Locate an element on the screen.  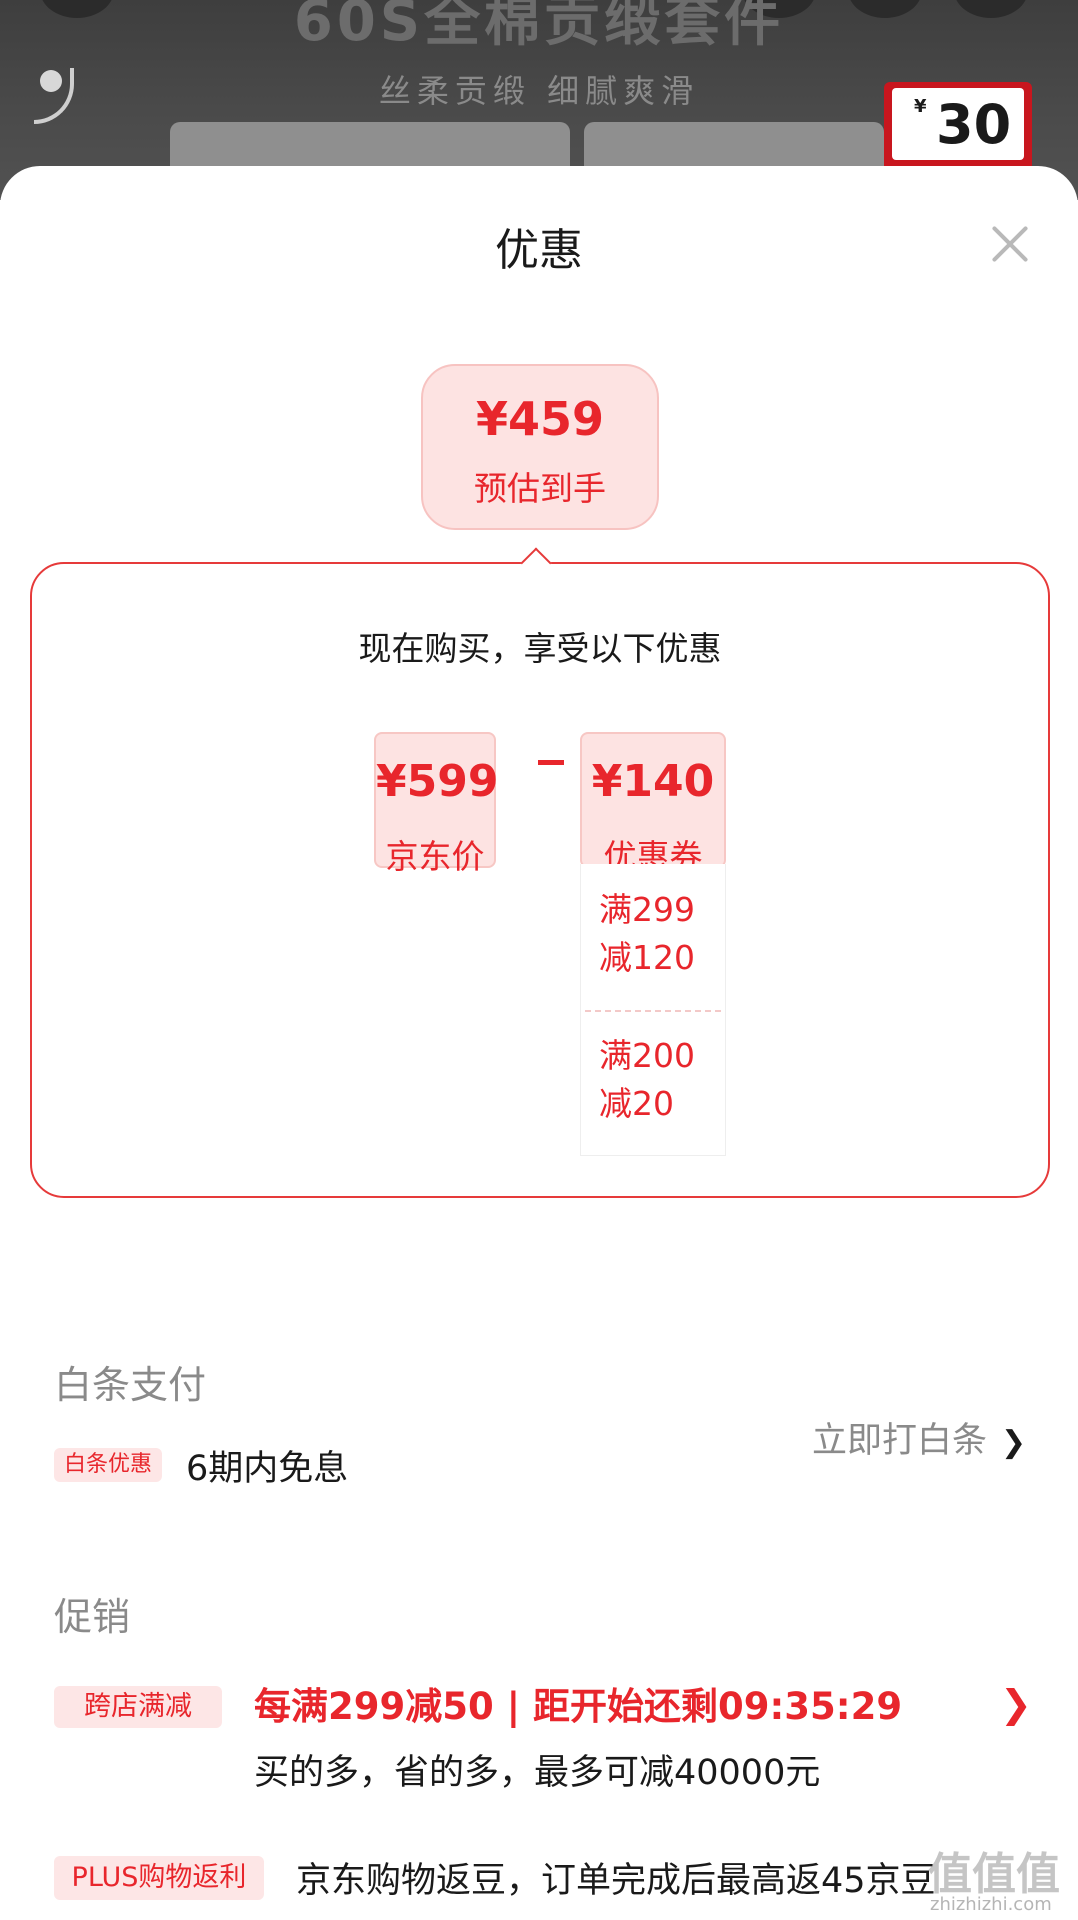
banner-title: 60S全棉贡缎套件 is located at coordinates (539, 27).